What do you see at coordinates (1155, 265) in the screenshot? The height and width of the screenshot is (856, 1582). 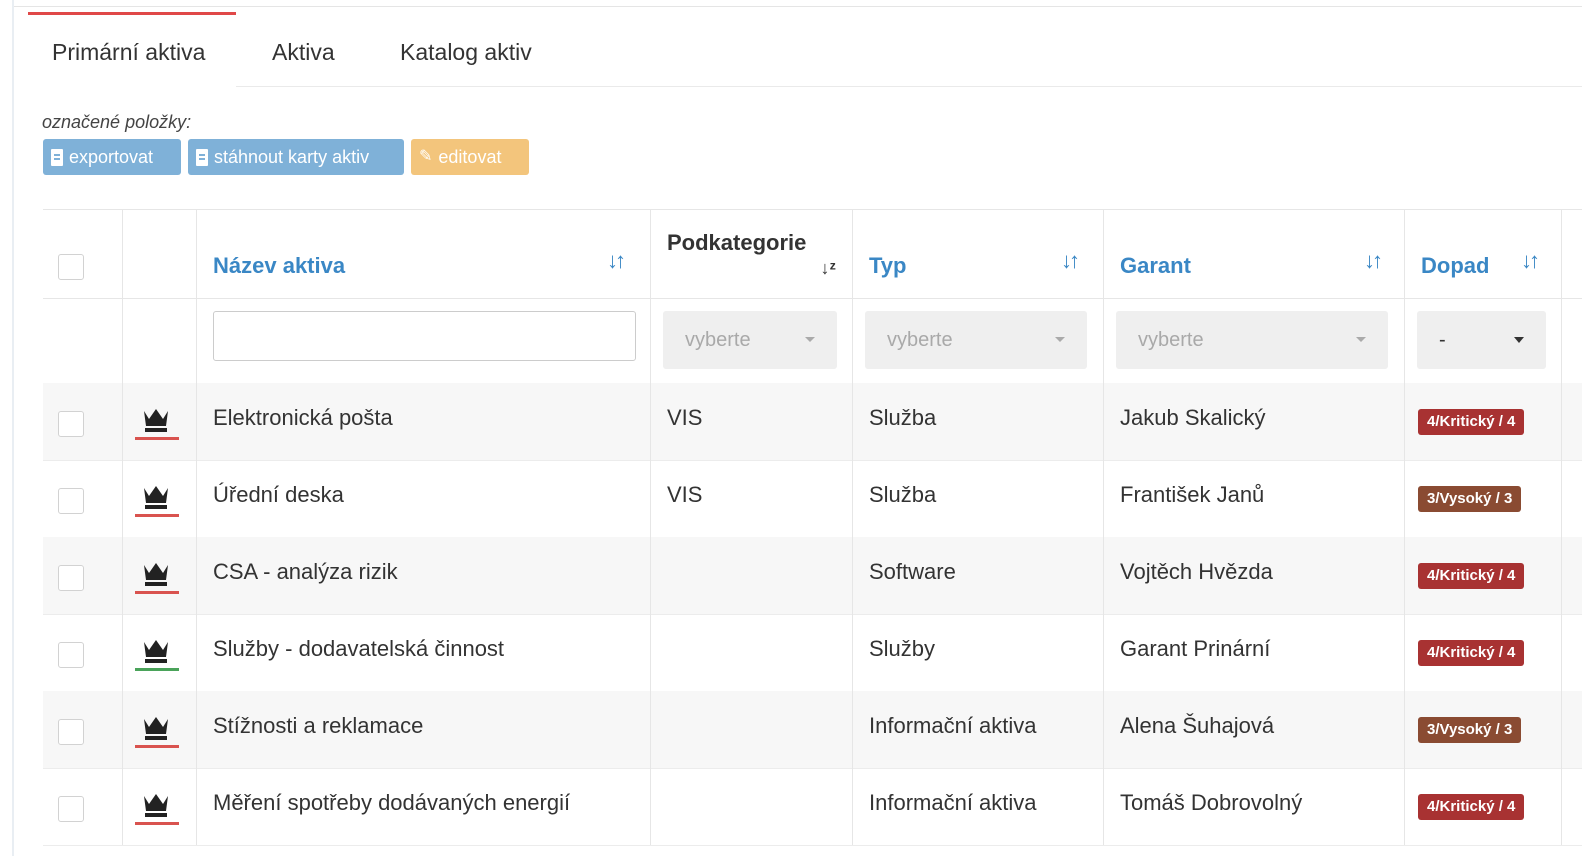 I see `header-guarantor-label: Garant` at bounding box center [1155, 265].